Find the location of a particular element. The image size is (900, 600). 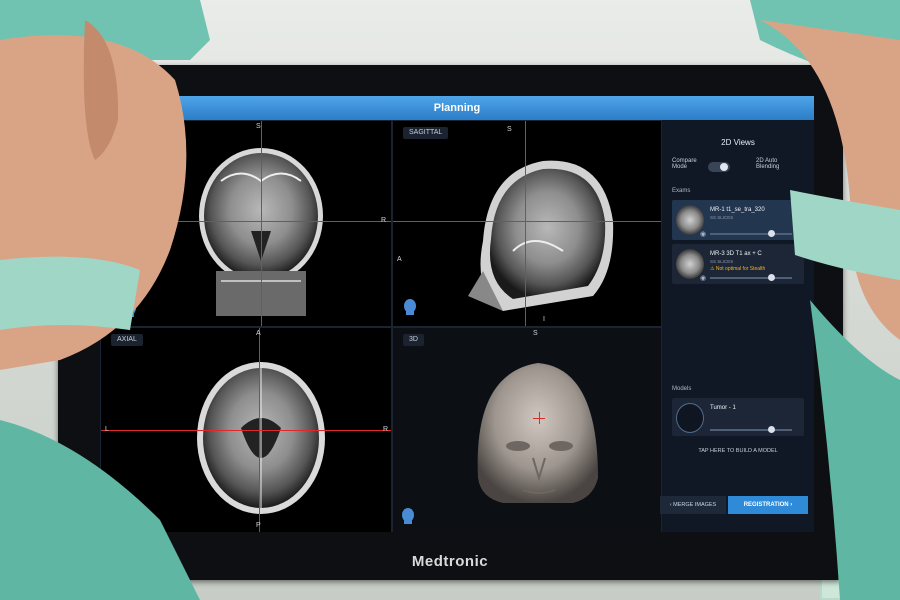

compare-mode-label: Compare Mode is located at coordinates (684, 164).